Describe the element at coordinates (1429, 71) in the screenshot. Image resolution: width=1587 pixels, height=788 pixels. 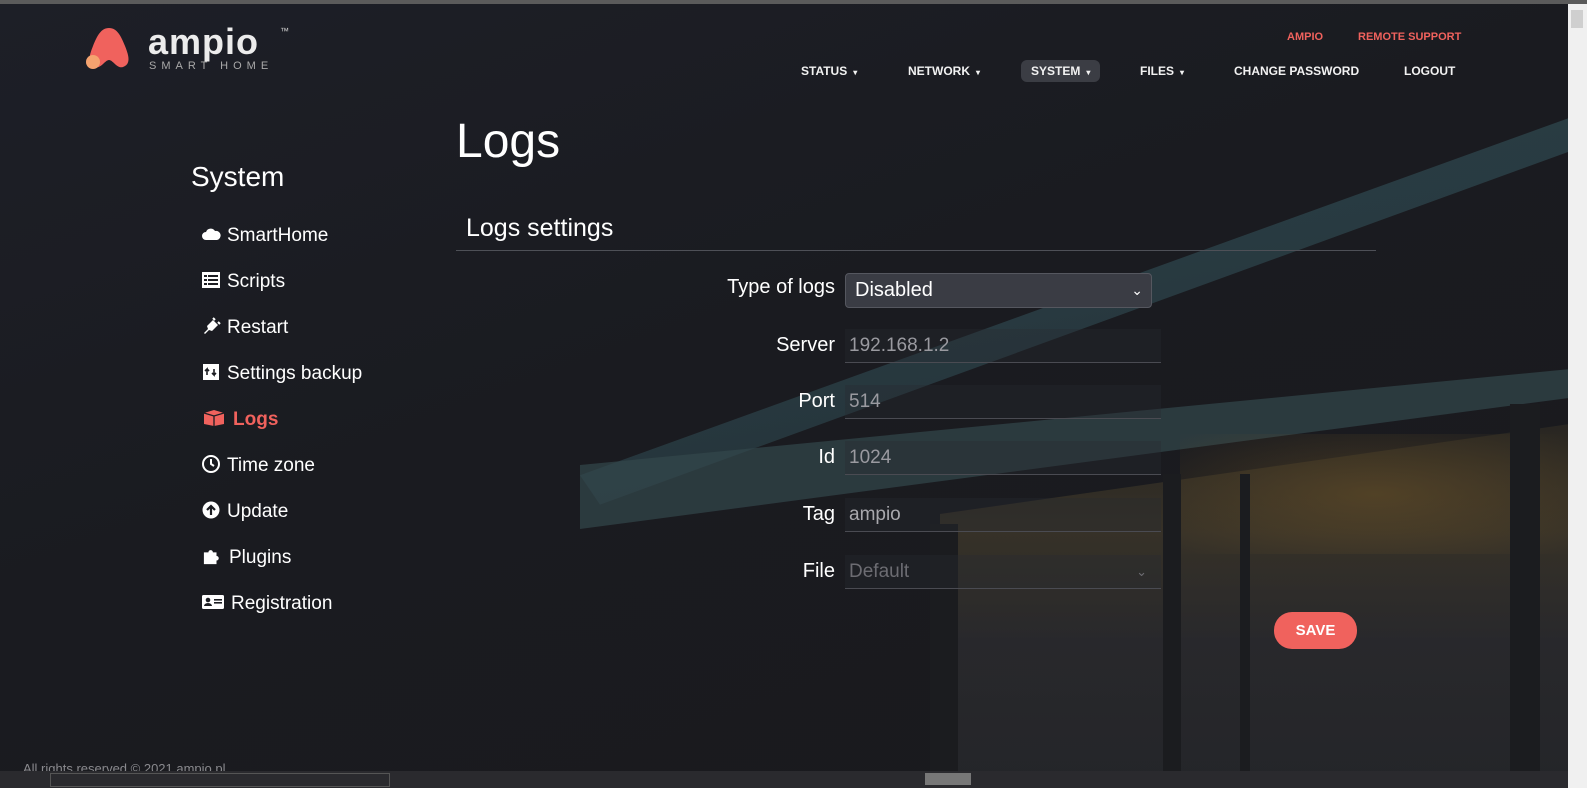
I see `nav-logout: LOGOUT` at that location.